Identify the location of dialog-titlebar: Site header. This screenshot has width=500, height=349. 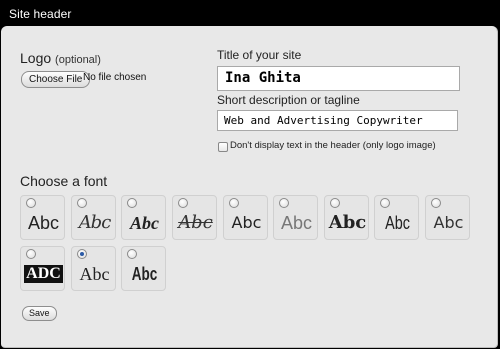
(250, 14).